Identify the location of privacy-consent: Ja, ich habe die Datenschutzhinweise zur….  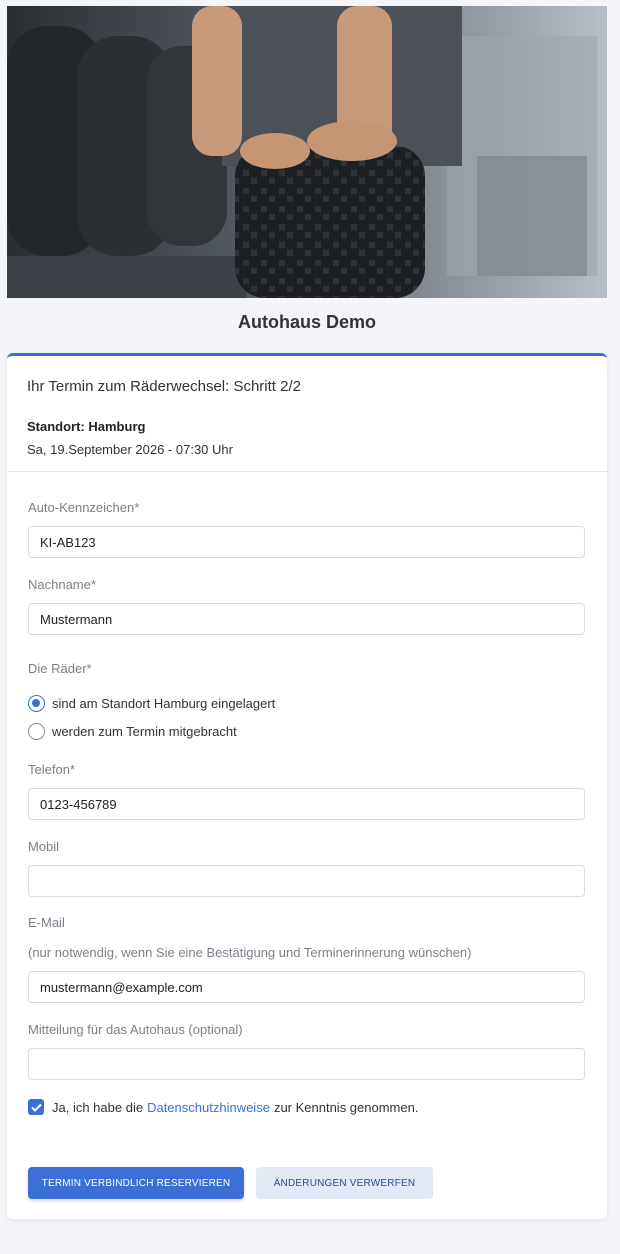
(223, 1107).